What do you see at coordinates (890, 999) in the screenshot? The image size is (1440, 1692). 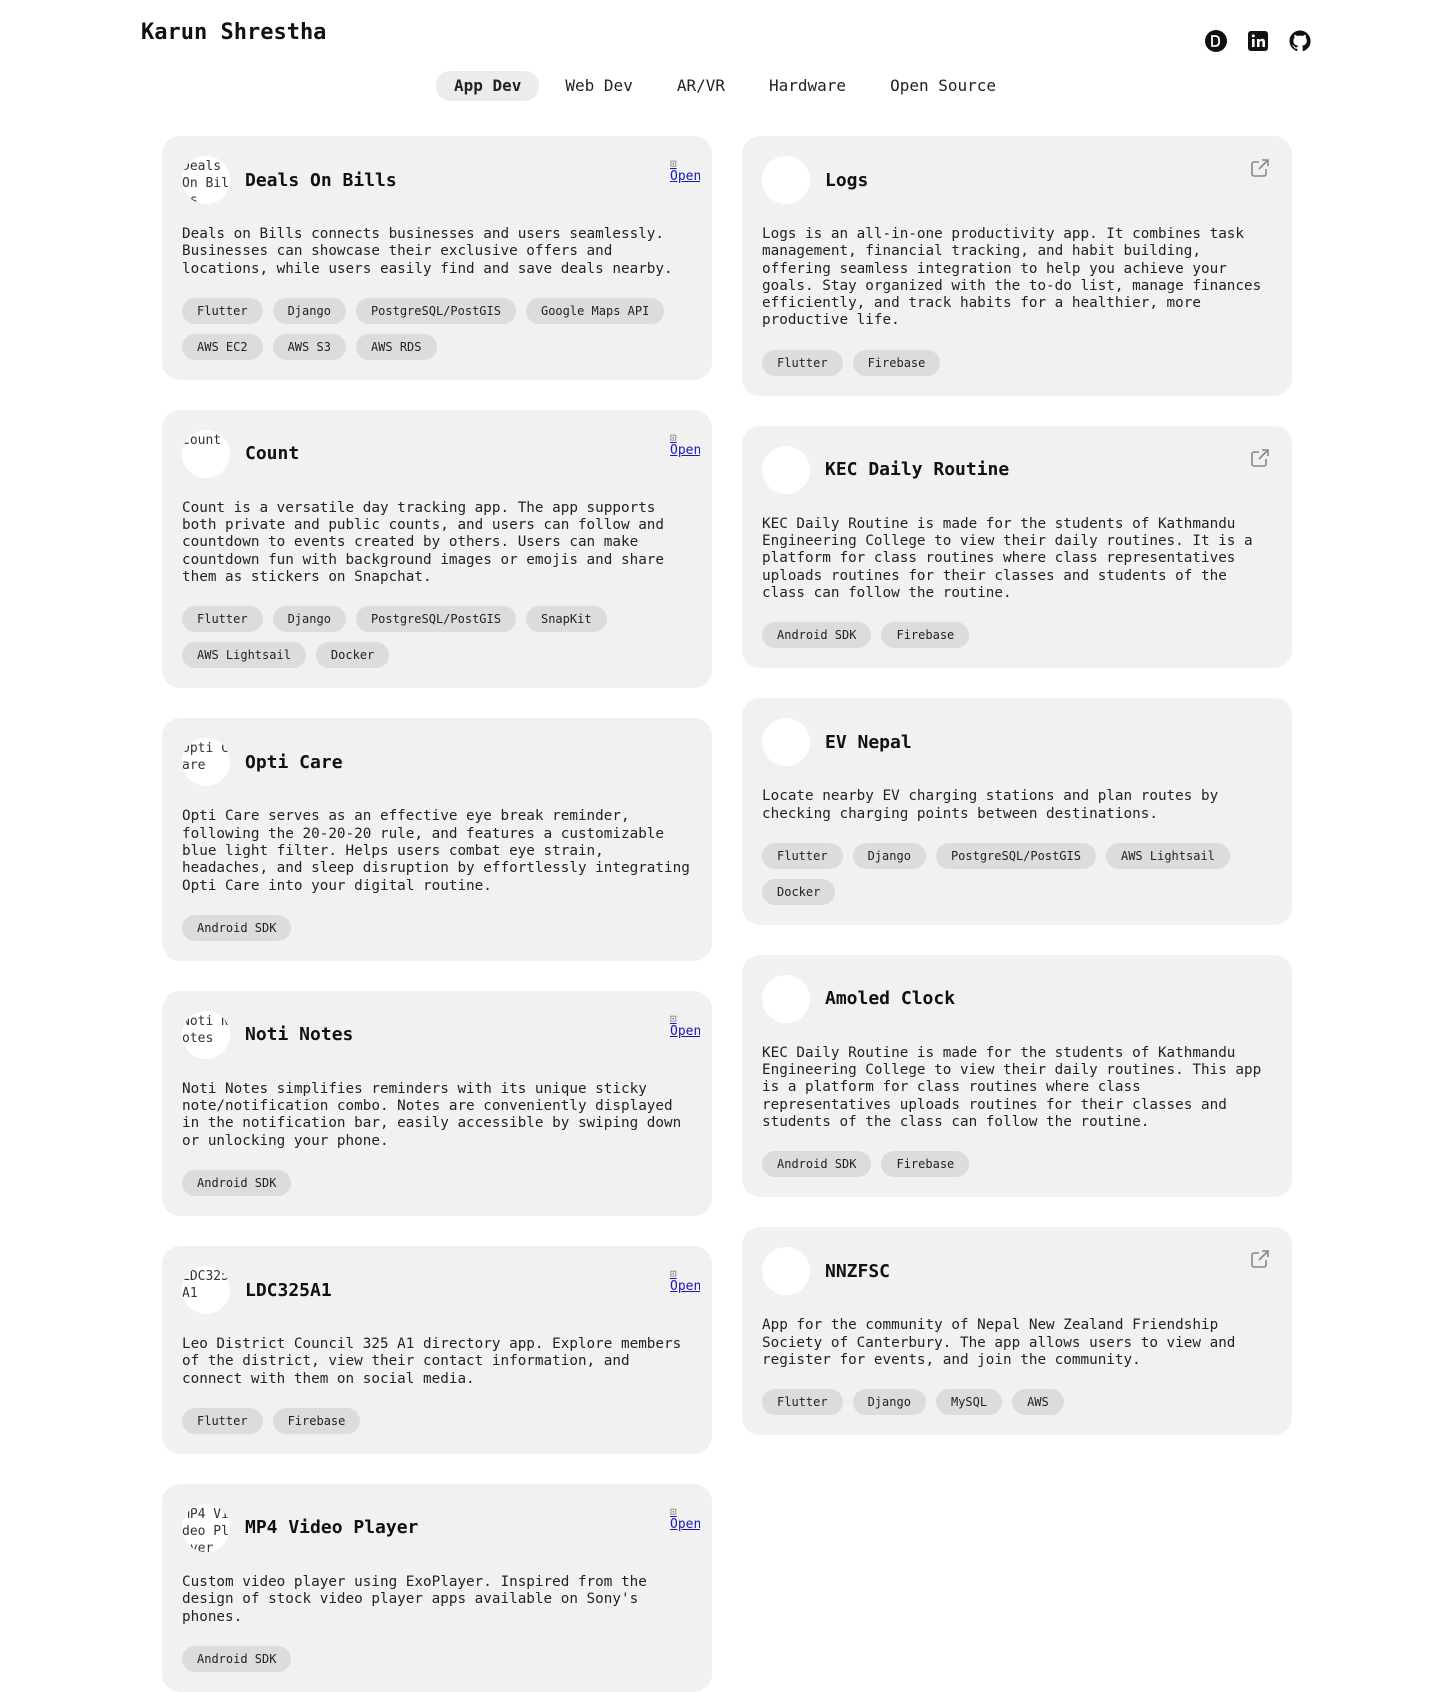 I see `project-title: Amoled Clock` at bounding box center [890, 999].